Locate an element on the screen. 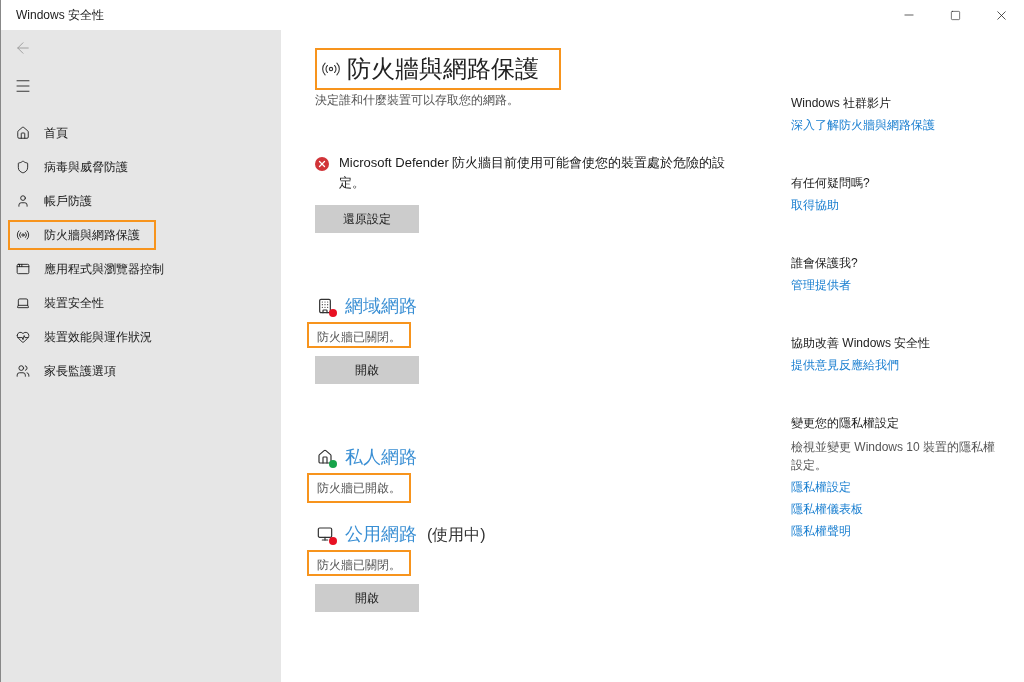 The width and height of the screenshot is (1024, 682). aside-link: 深入了解防火牆與網路保護 is located at coordinates (863, 125).